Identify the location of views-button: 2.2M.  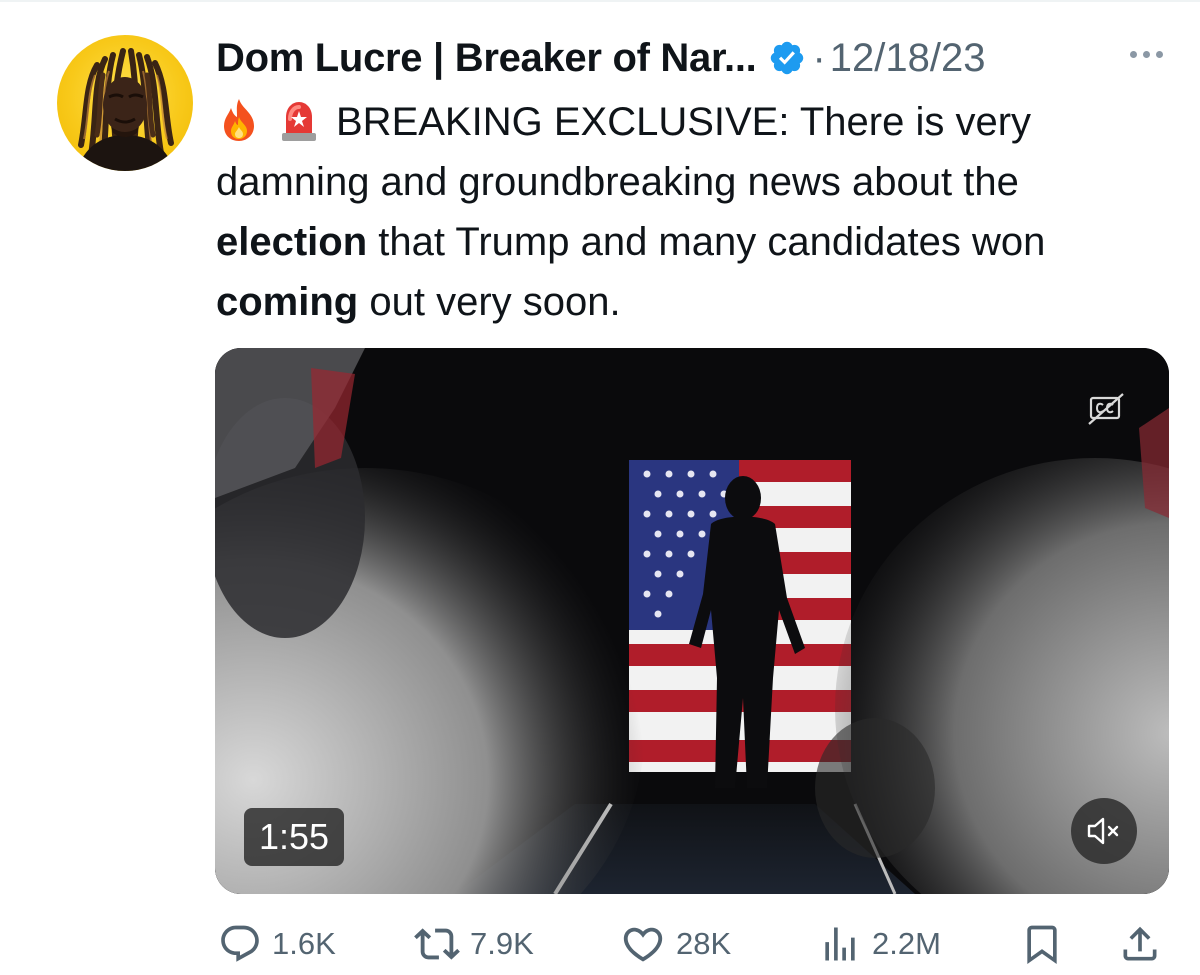
(879, 944).